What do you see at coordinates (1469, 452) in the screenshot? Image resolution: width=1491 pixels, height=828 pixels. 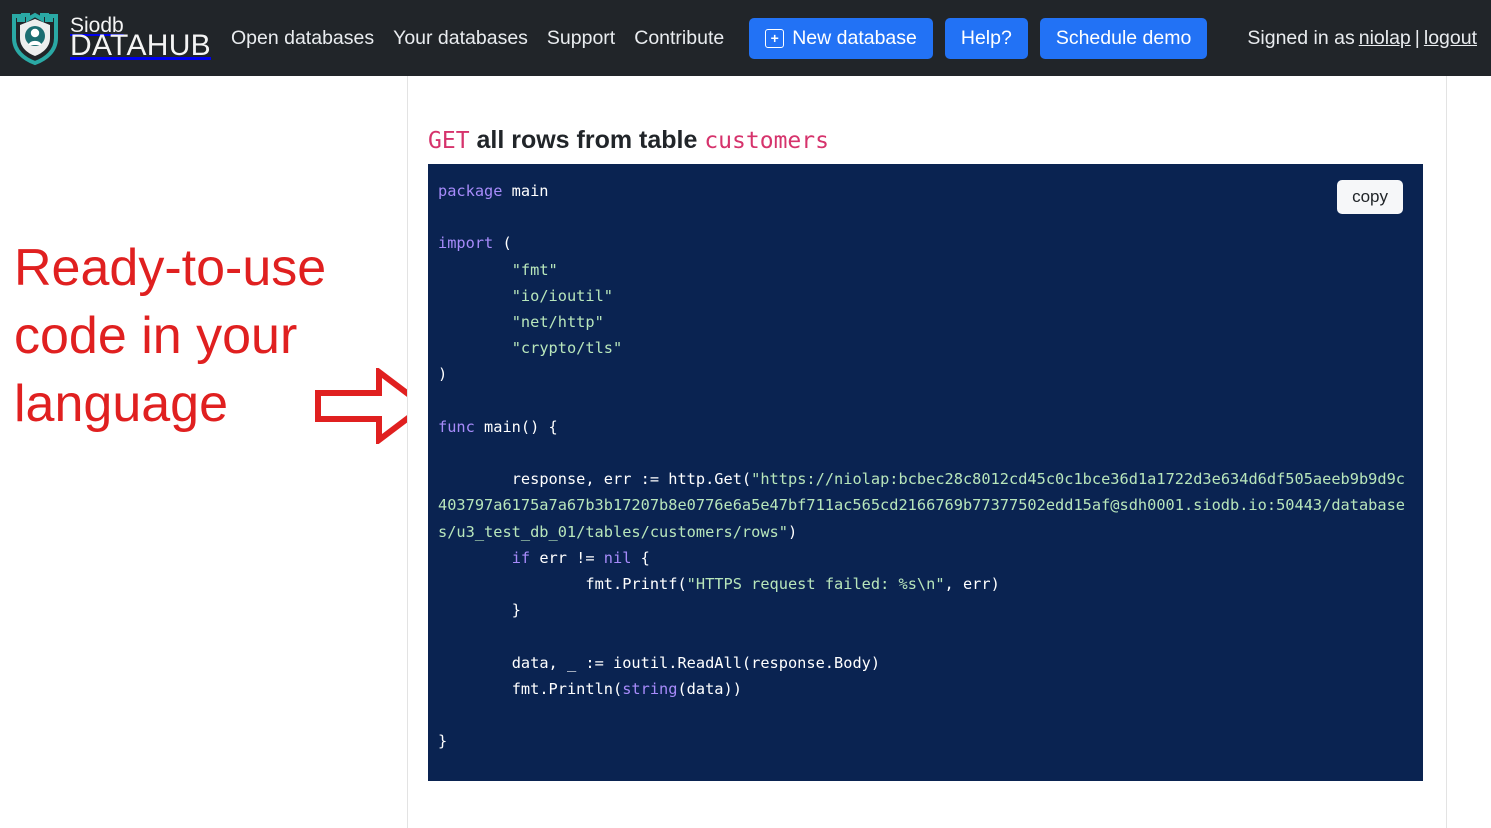 I see `right-rail` at bounding box center [1469, 452].